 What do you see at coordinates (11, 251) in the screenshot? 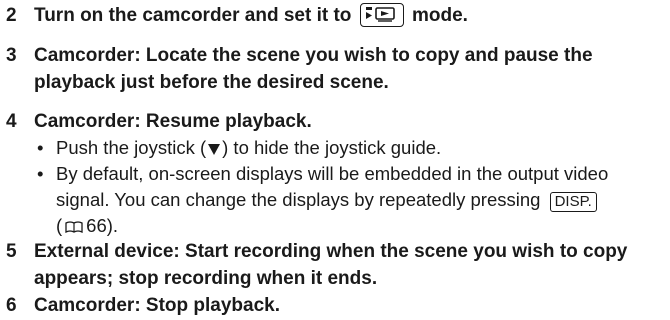
I see `step-number: 5` at bounding box center [11, 251].